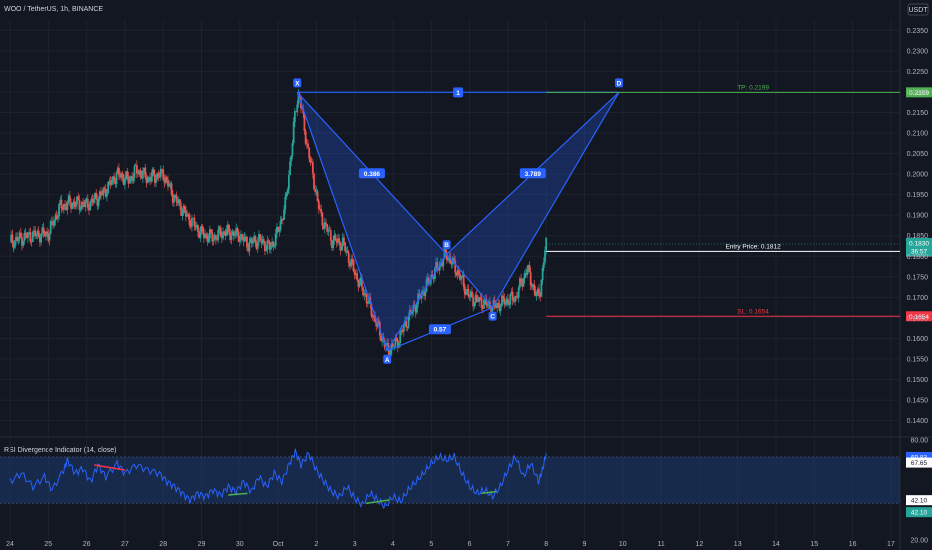  Describe the element at coordinates (240, 544) in the screenshot. I see `x-tick-label: 30` at that location.